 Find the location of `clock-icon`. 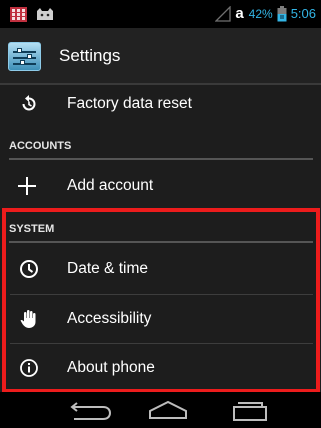

clock-icon is located at coordinates (29, 269).